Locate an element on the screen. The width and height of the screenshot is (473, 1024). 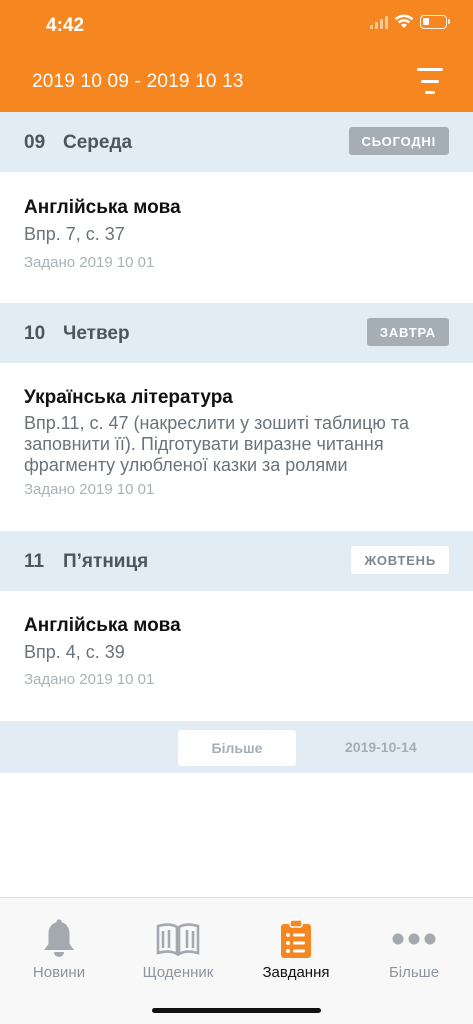
day-number: 11 is located at coordinates (34, 561).